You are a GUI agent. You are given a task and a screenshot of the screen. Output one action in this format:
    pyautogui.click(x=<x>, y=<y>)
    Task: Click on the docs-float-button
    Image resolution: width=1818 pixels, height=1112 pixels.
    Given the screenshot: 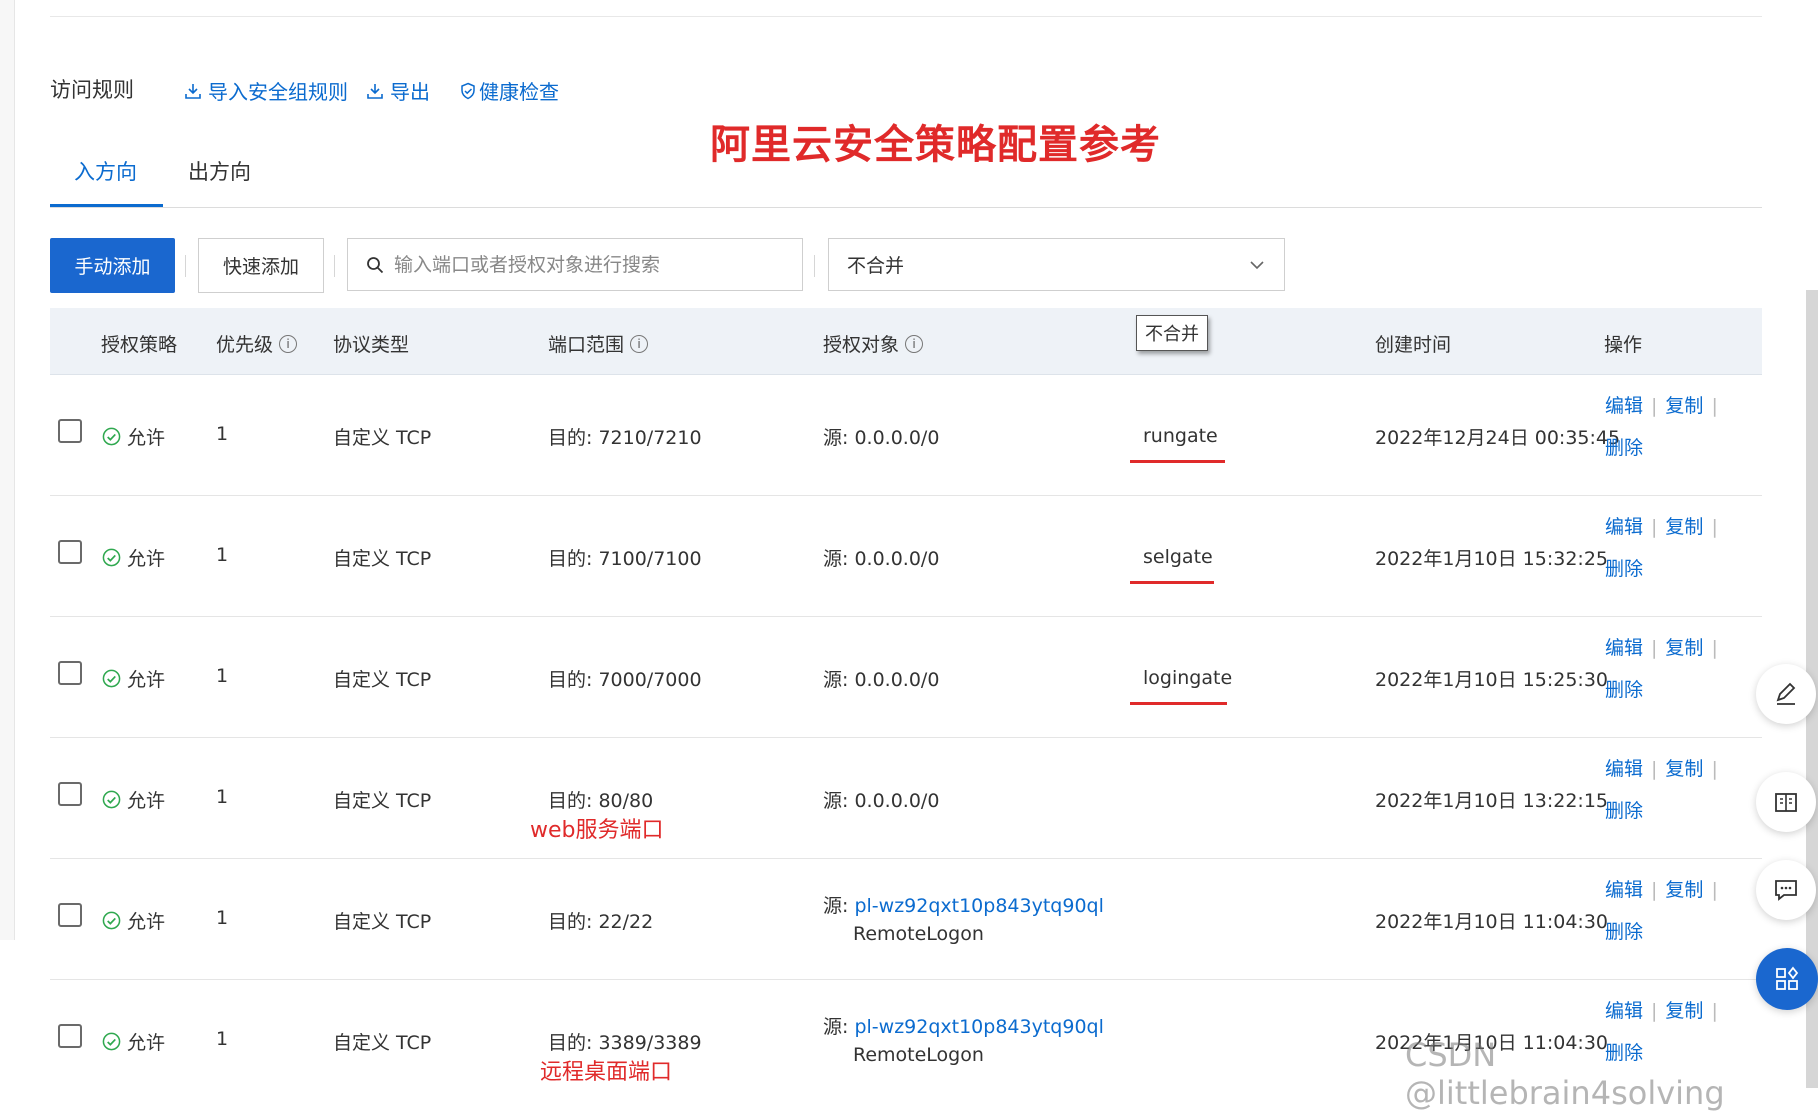 What is the action you would take?
    pyautogui.click(x=1786, y=802)
    